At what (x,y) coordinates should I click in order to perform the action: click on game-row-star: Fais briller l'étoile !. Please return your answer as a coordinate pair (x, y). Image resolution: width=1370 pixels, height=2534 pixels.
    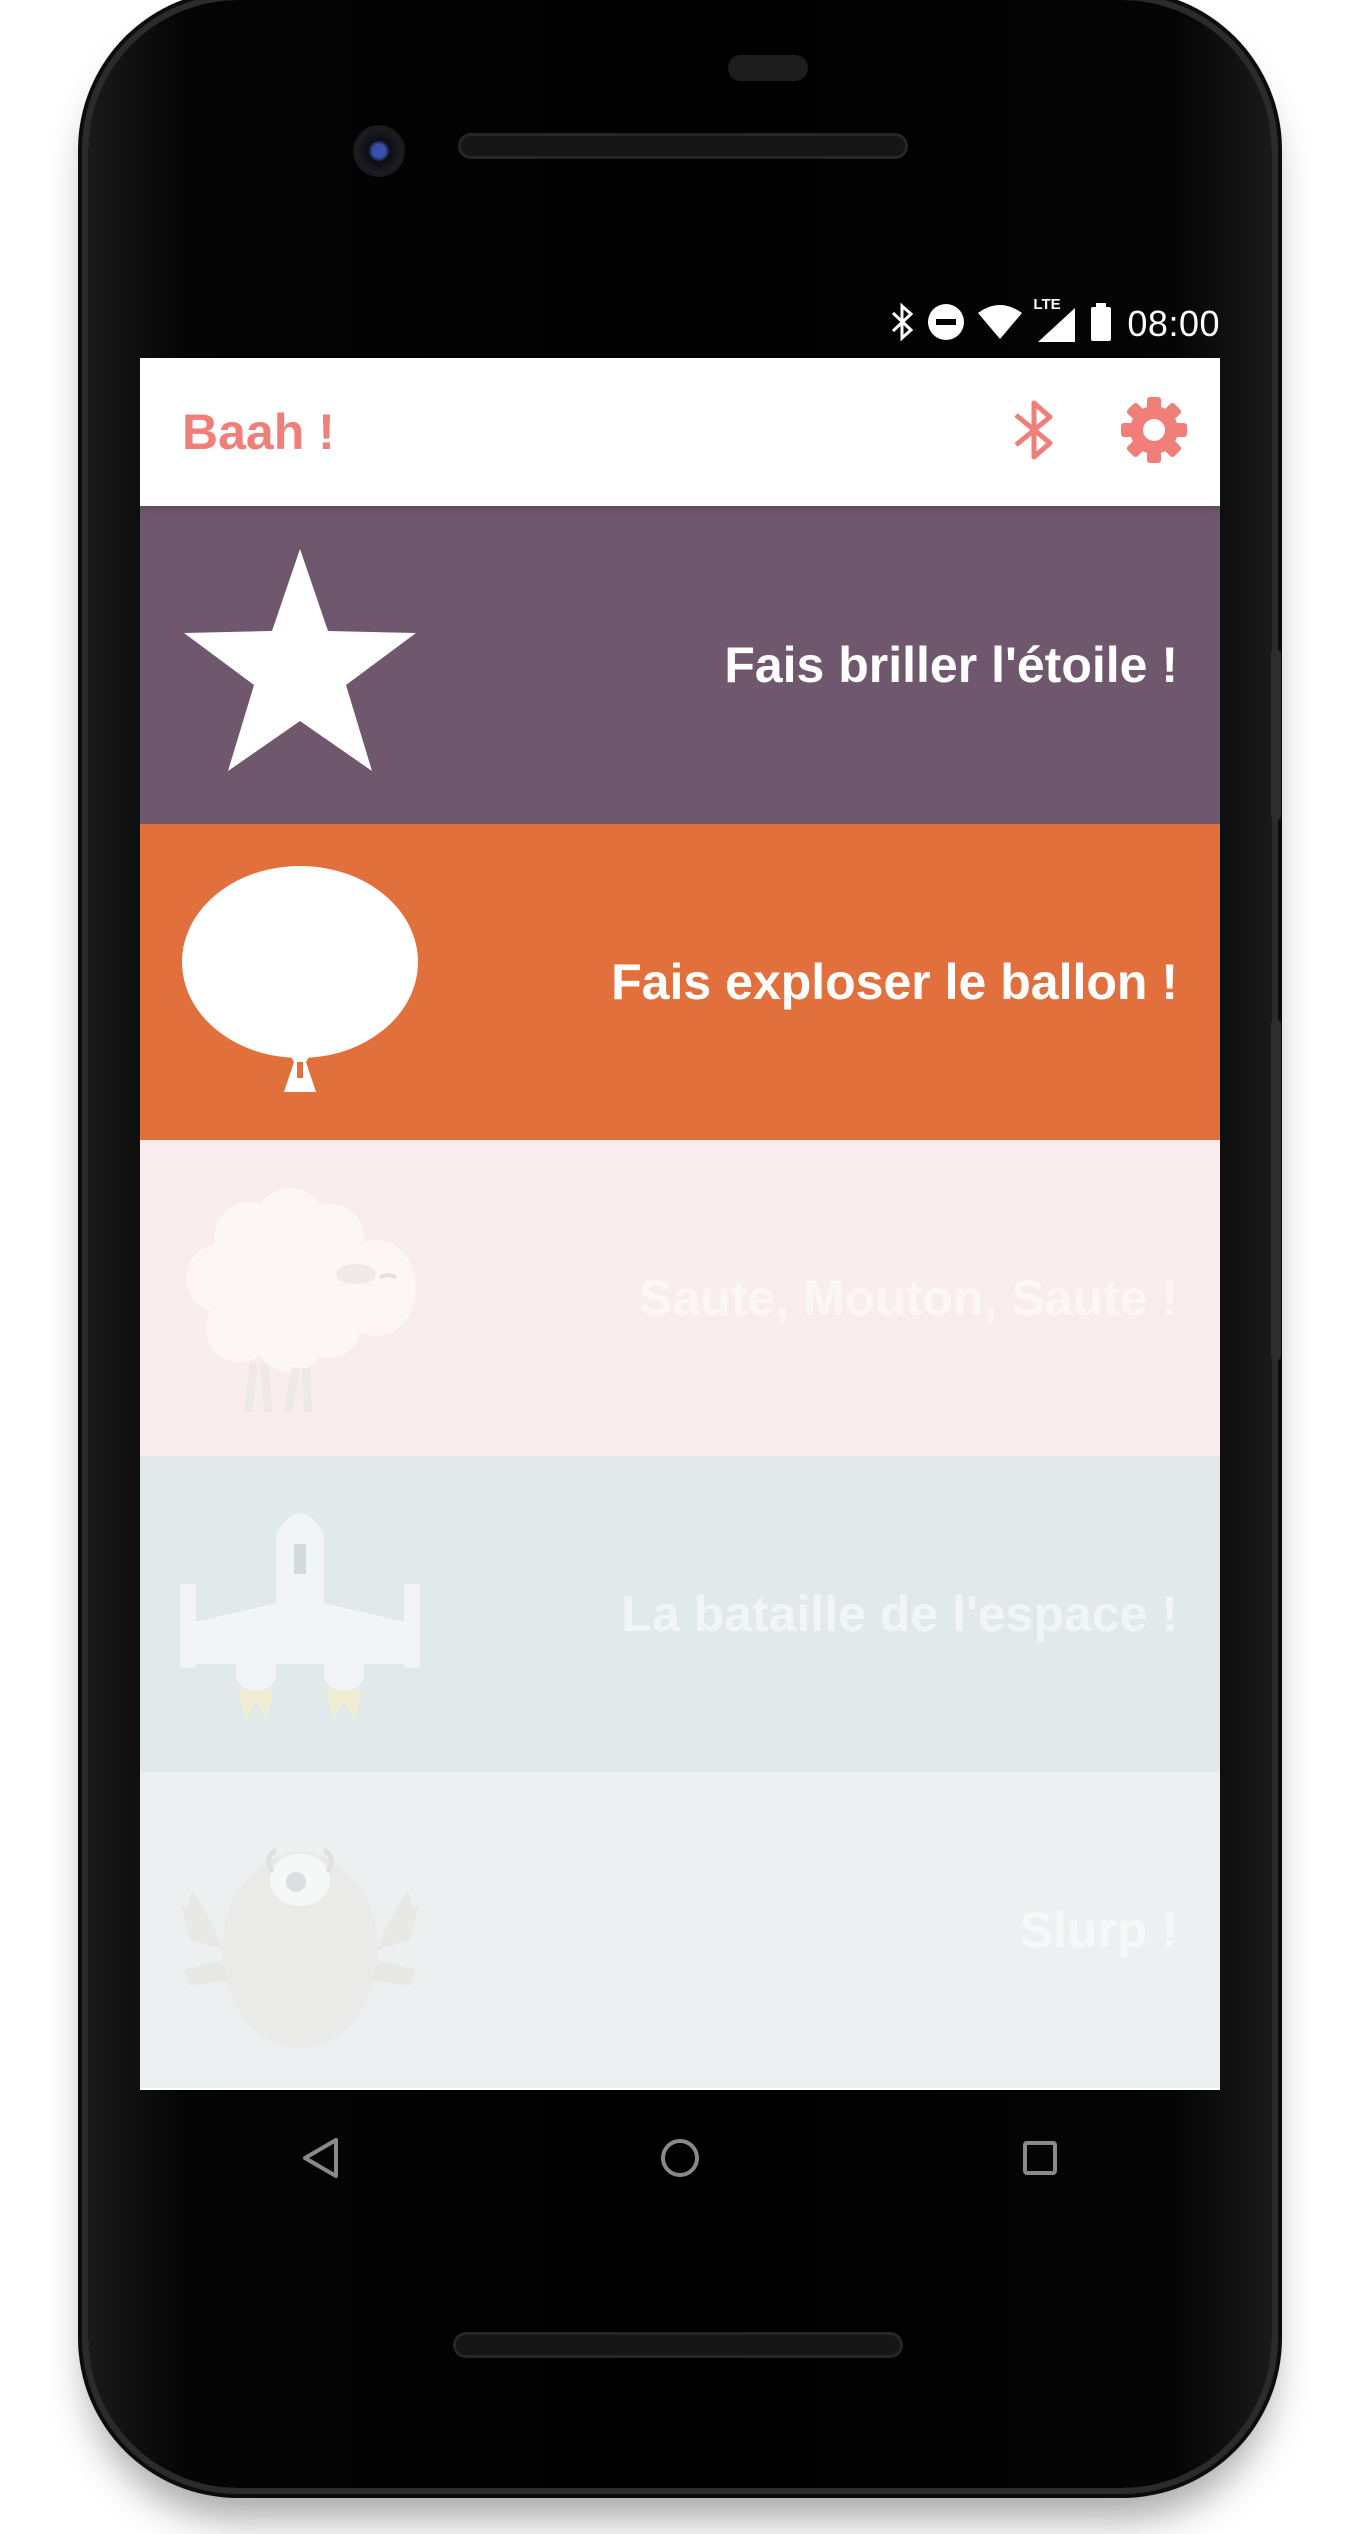
    Looking at the image, I should click on (680, 665).